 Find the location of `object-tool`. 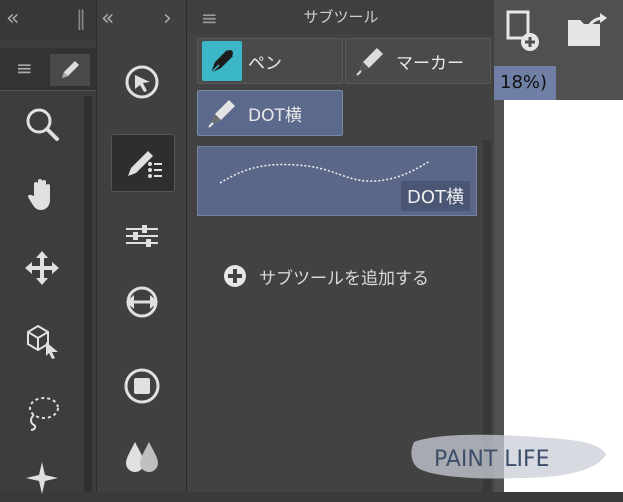

object-tool is located at coordinates (42, 340).